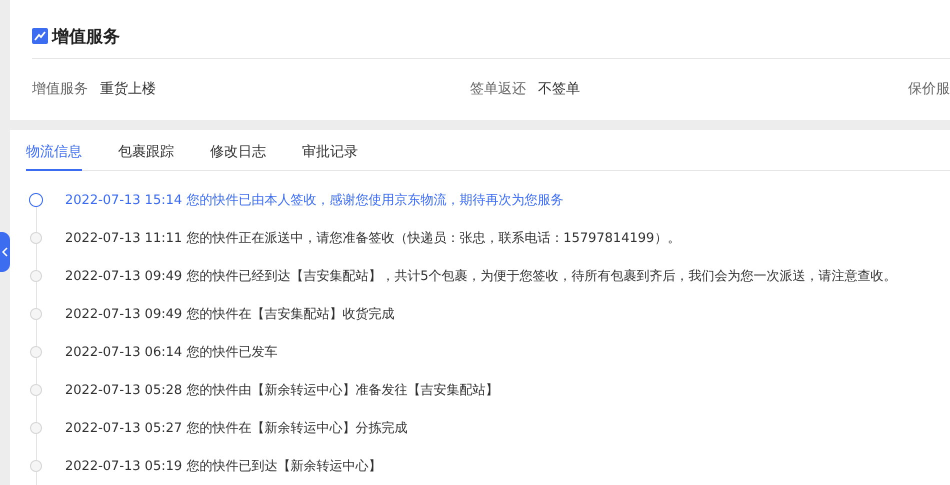 The height and width of the screenshot is (485, 950). Describe the element at coordinates (281, 390) in the screenshot. I see `timeline-entry: 2022-07-13 05:28 您的快件由【新余转运中心】准备发往【吉安集配站】` at that location.